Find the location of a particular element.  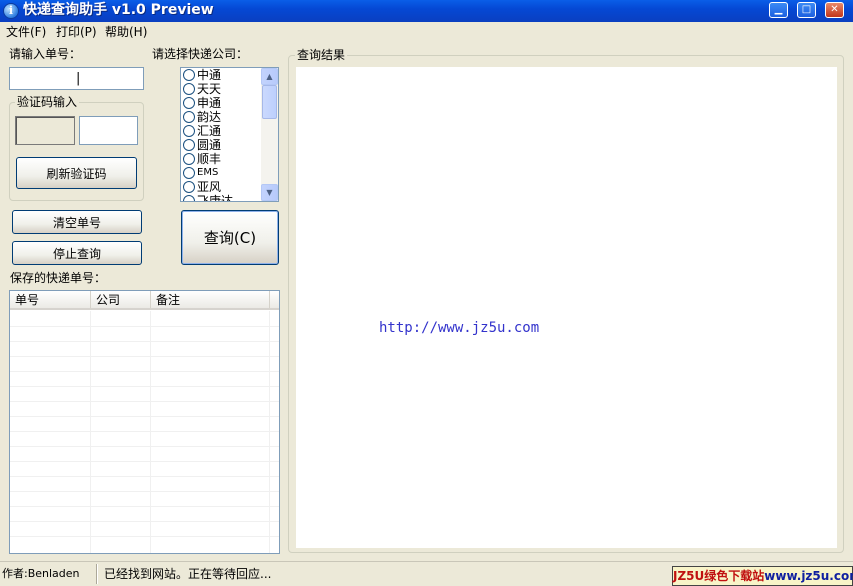

query-result-title: 查询结果 is located at coordinates (321, 55).